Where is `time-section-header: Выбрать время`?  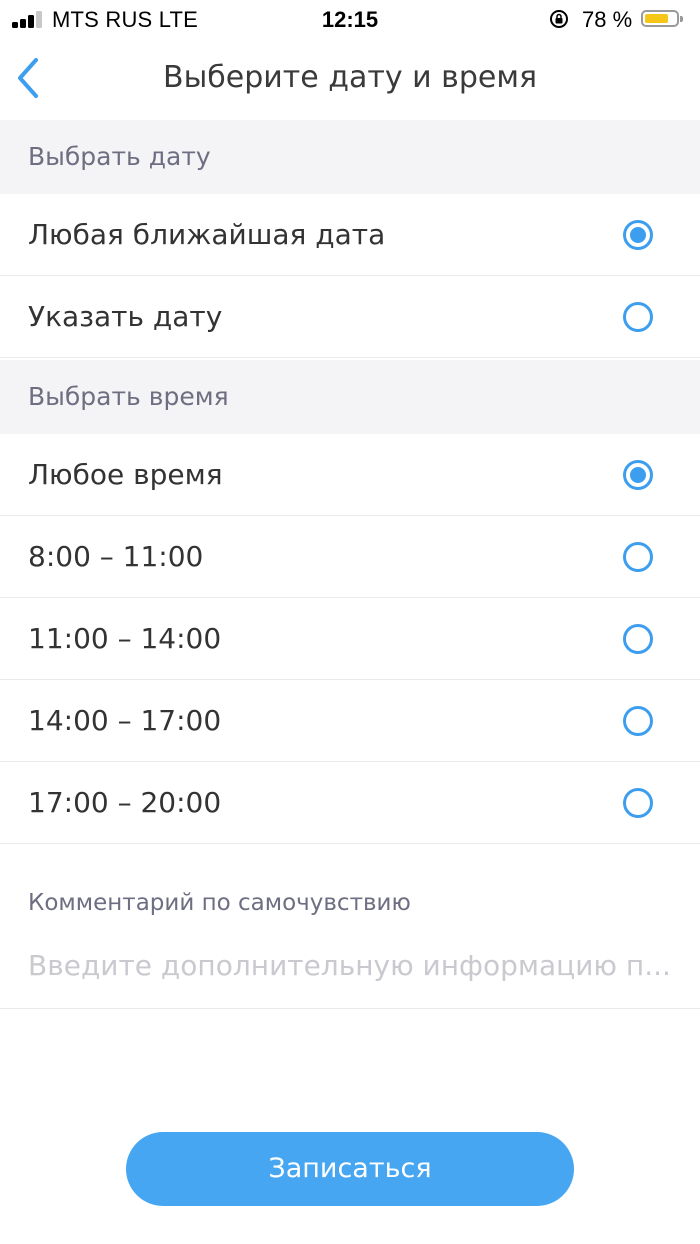 time-section-header: Выбрать время is located at coordinates (350, 397).